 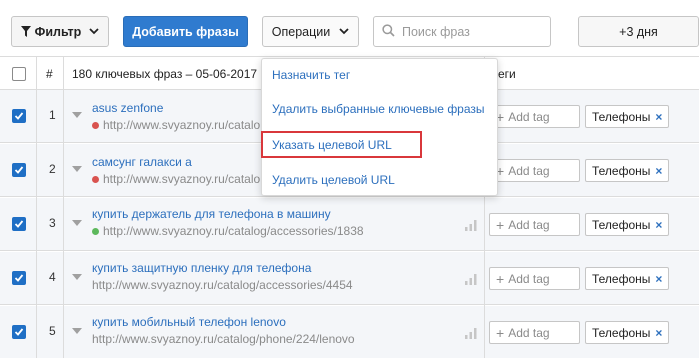 I want to click on filter-icon, so click(x=25, y=31).